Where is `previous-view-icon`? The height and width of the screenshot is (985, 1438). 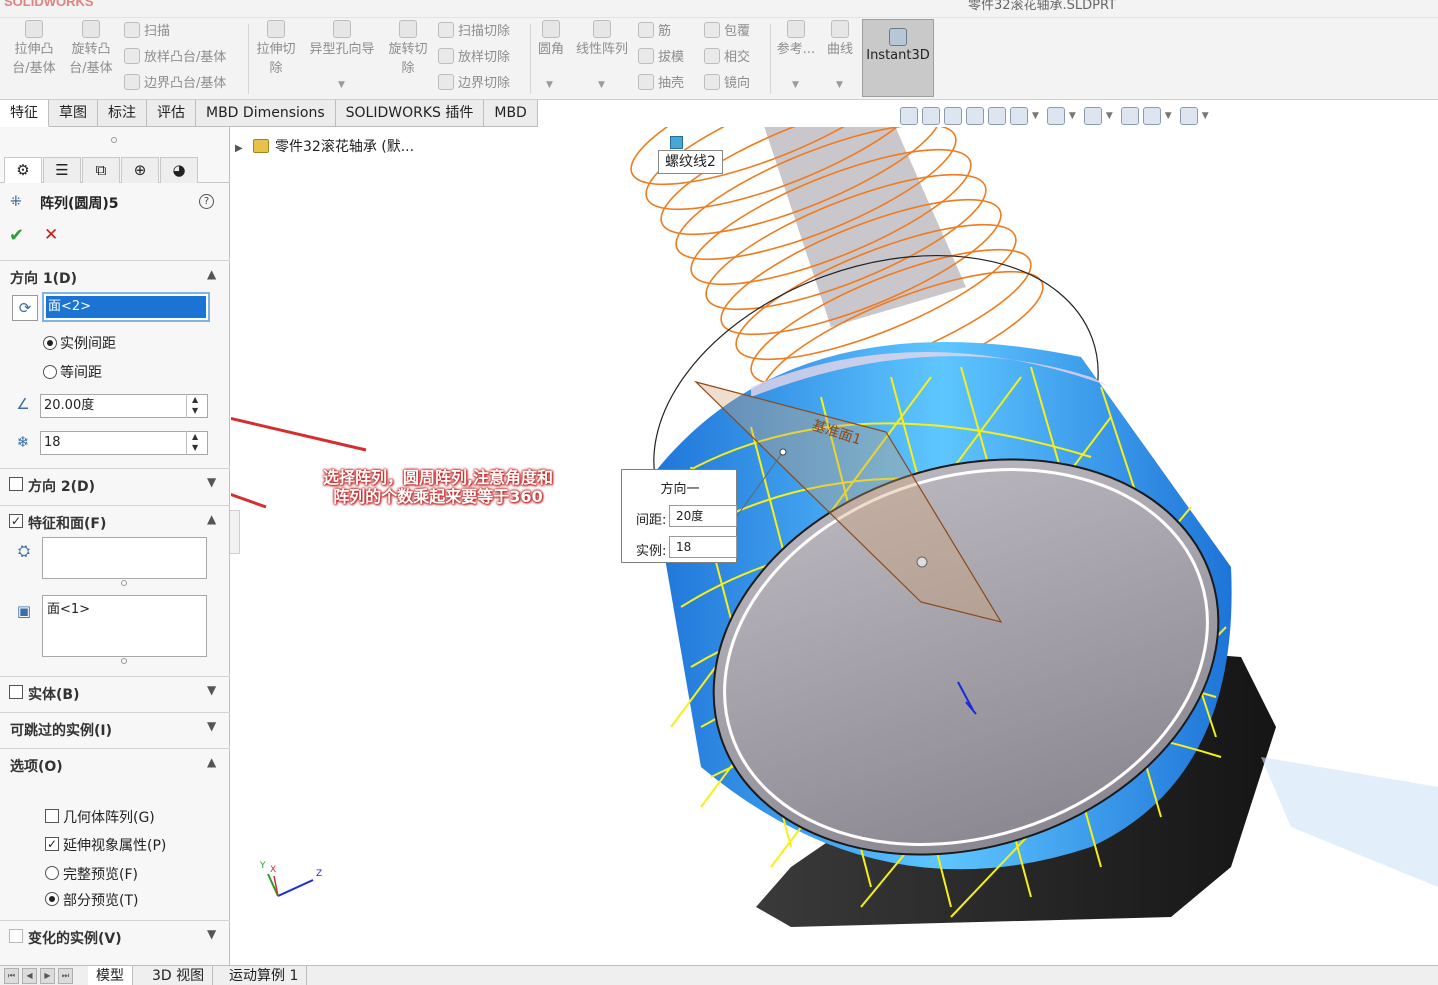 previous-view-icon is located at coordinates (953, 116).